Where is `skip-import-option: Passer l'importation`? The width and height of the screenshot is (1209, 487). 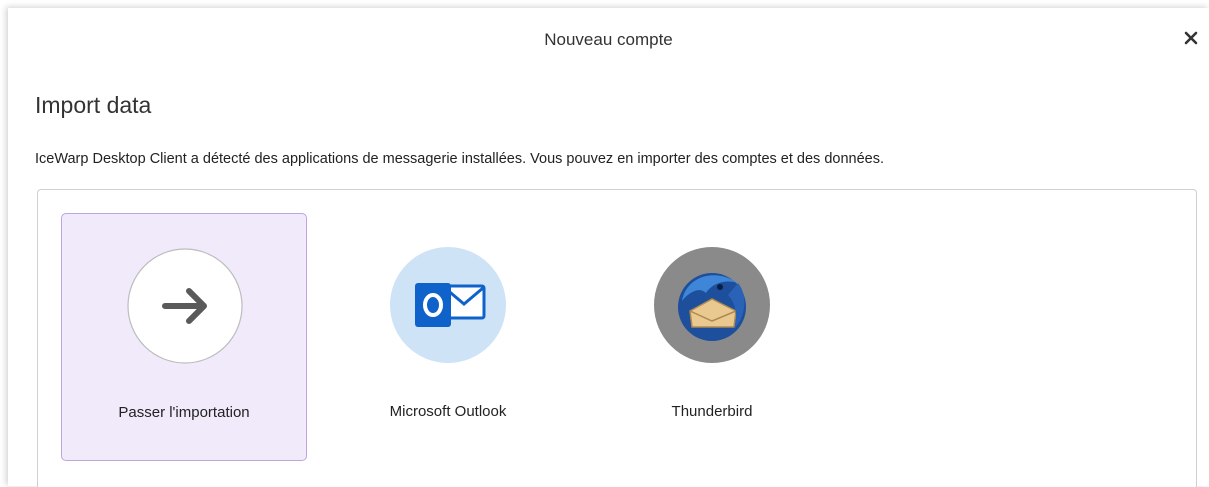 skip-import-option: Passer l'importation is located at coordinates (184, 337).